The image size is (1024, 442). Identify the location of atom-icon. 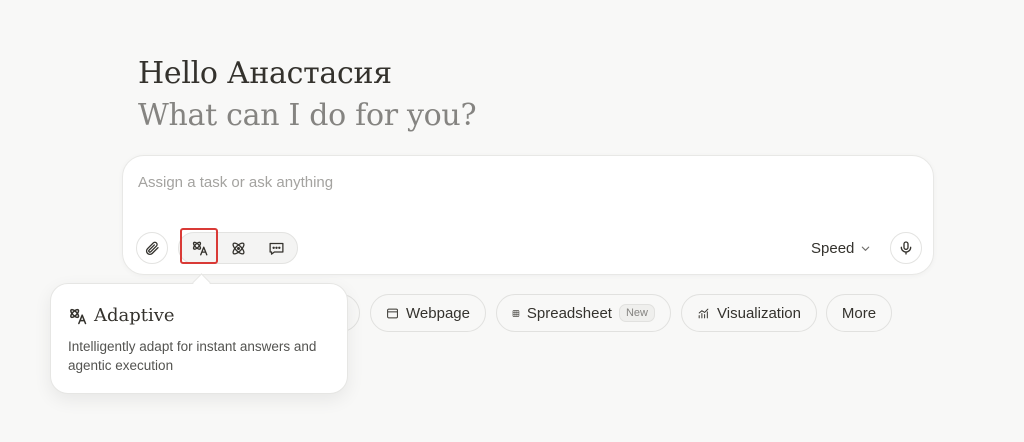
(238, 248).